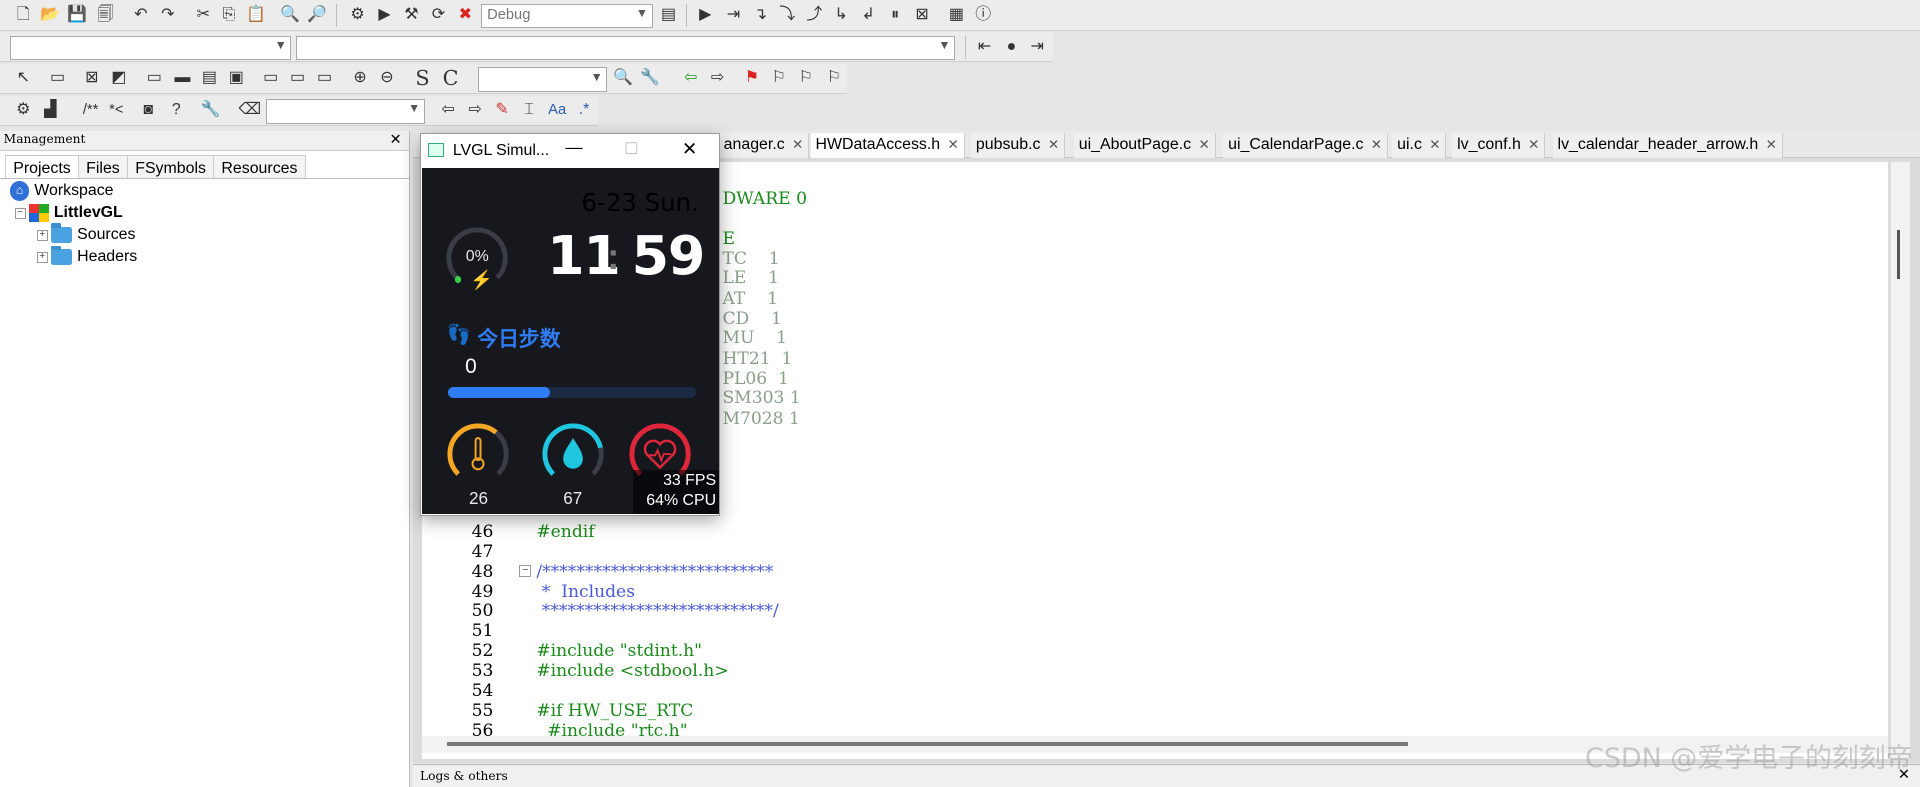  Describe the element at coordinates (298, 78) in the screenshot. I see `shape2-icon: ▭` at that location.